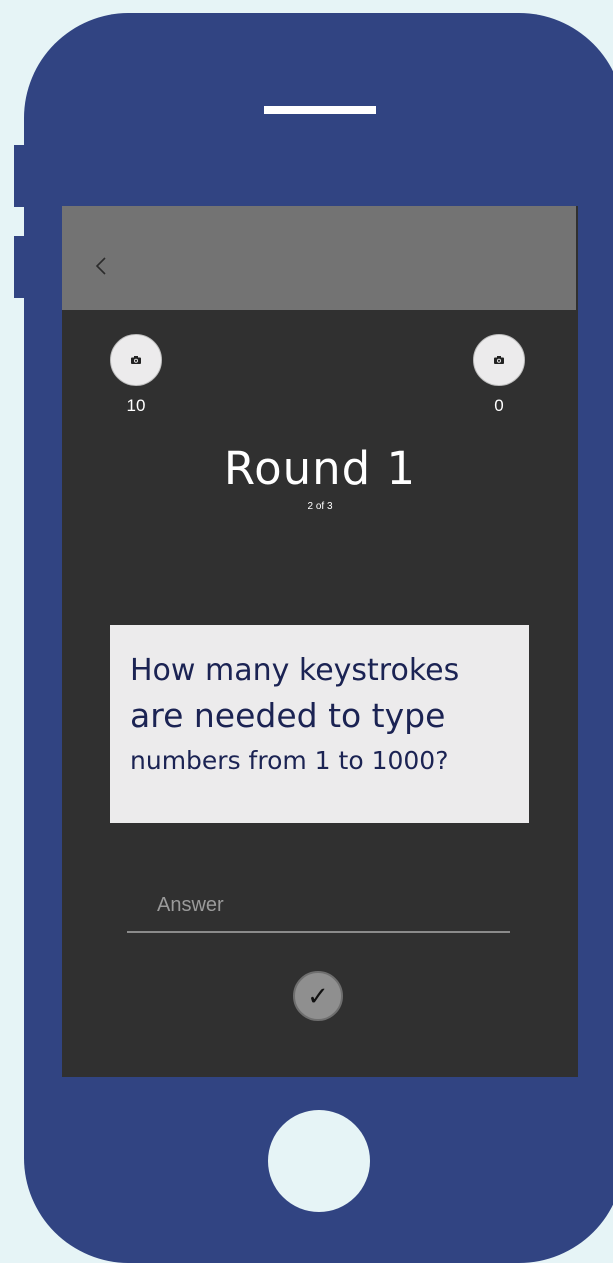 The image size is (613, 1263). I want to click on speaker-grille, so click(320, 110).